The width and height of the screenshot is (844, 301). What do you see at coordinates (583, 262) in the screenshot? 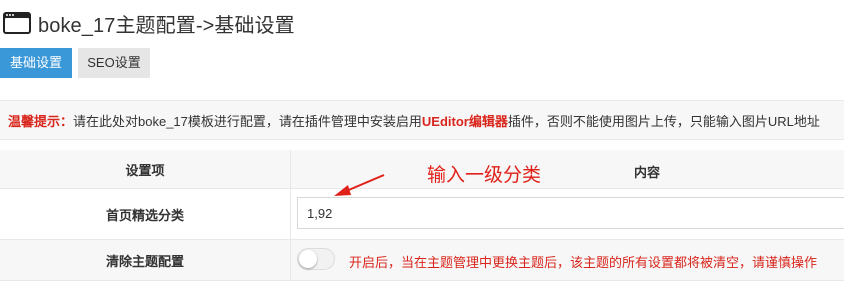
I see `clear-config-hint: 开启后，当在主题管理中更换主题后，该主题的所有设置都将被清空，请谨慎操作` at bounding box center [583, 262].